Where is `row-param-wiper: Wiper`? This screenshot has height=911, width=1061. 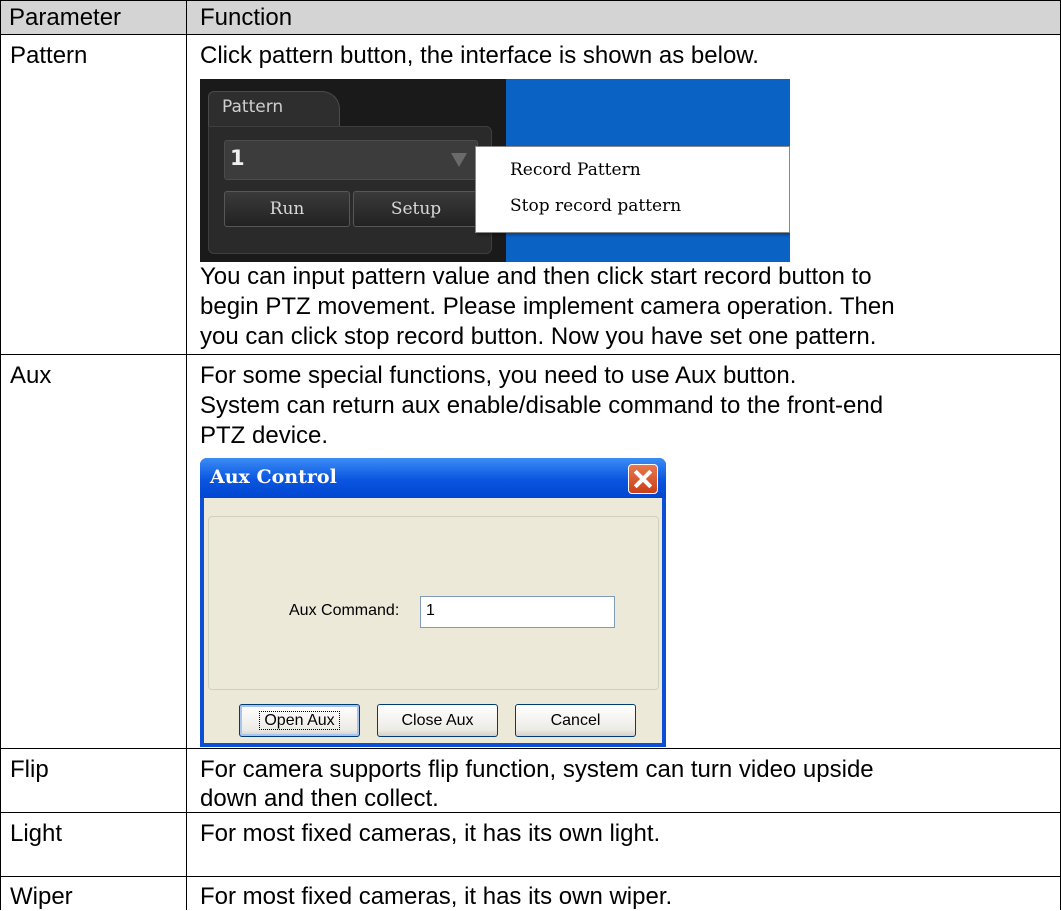 row-param-wiper: Wiper is located at coordinates (41, 896).